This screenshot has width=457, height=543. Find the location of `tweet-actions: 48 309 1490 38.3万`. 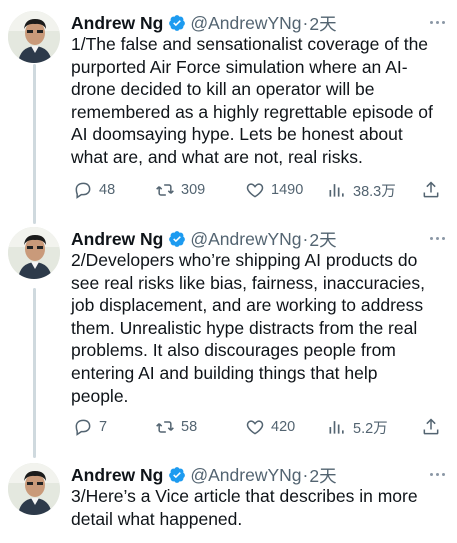

tweet-actions: 48 309 1490 38.3万 is located at coordinates (257, 190).